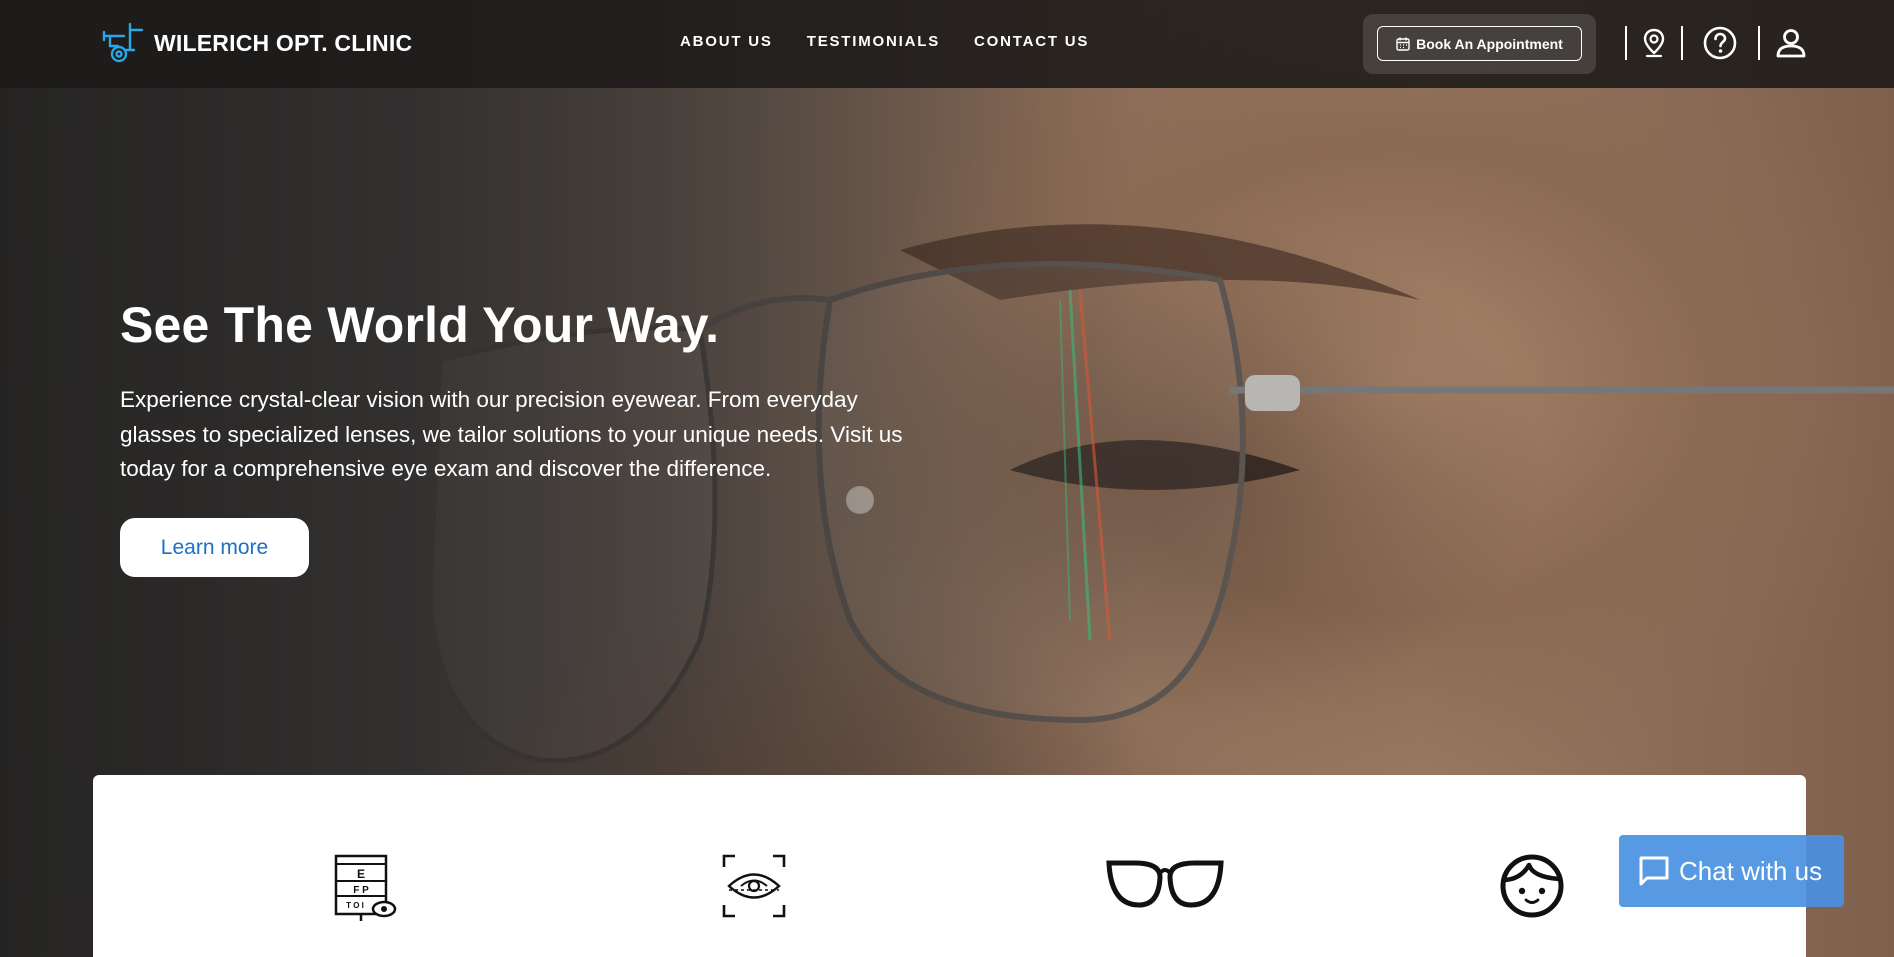 Image resolution: width=1894 pixels, height=957 pixels. I want to click on learn-more-button: Learn more, so click(214, 547).